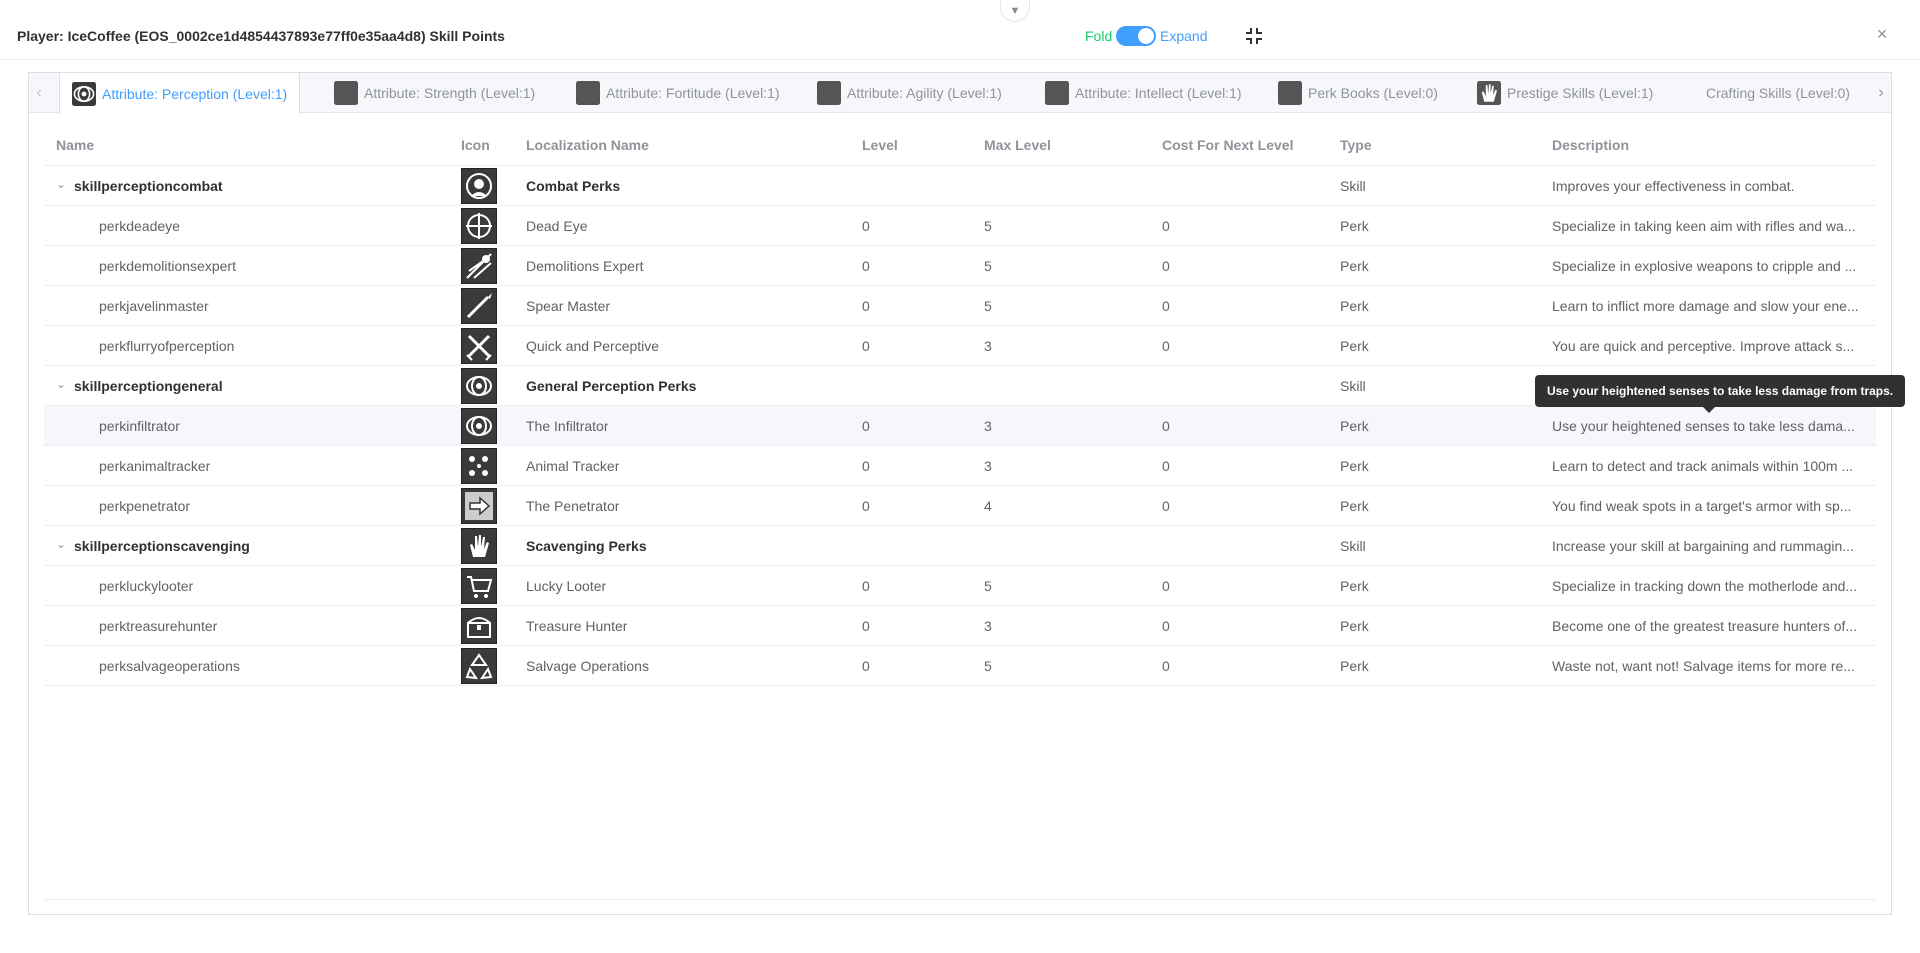  I want to click on explosion-icon, so click(479, 266).